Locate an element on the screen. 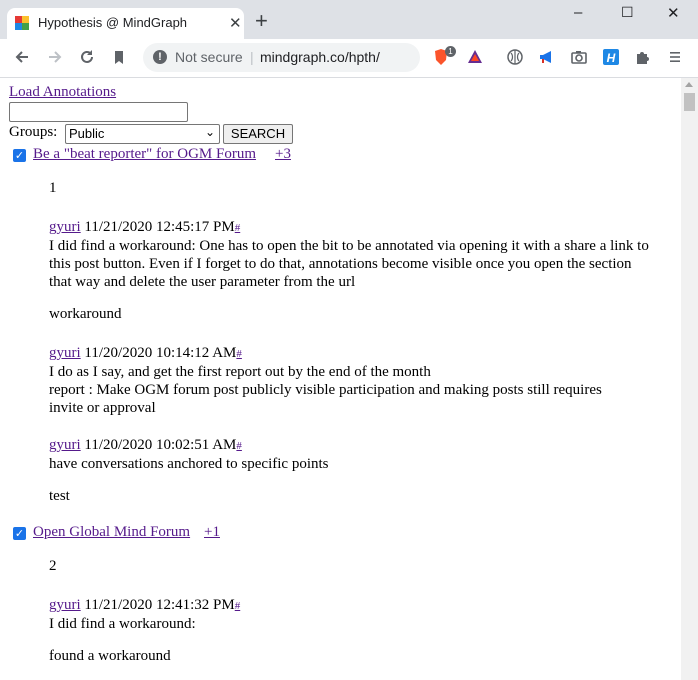  security-label: Not secure is located at coordinates (209, 57).